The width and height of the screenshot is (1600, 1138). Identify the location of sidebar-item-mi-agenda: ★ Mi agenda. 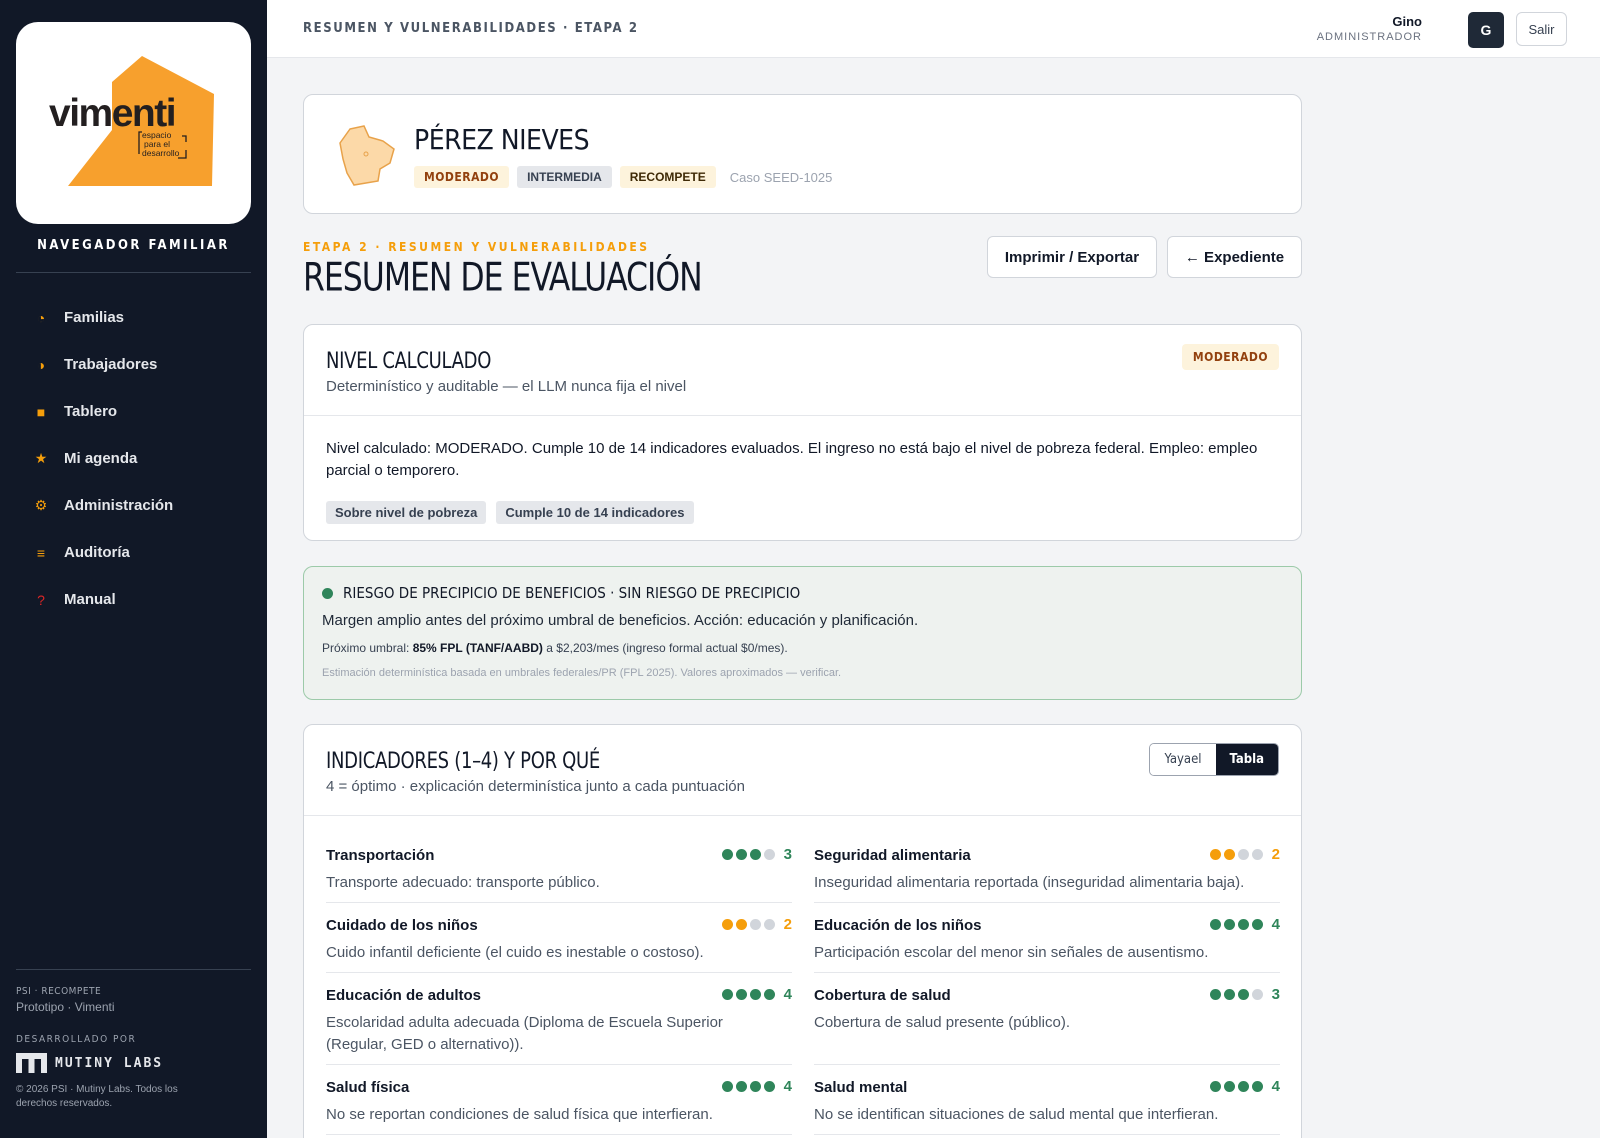
(133, 458).